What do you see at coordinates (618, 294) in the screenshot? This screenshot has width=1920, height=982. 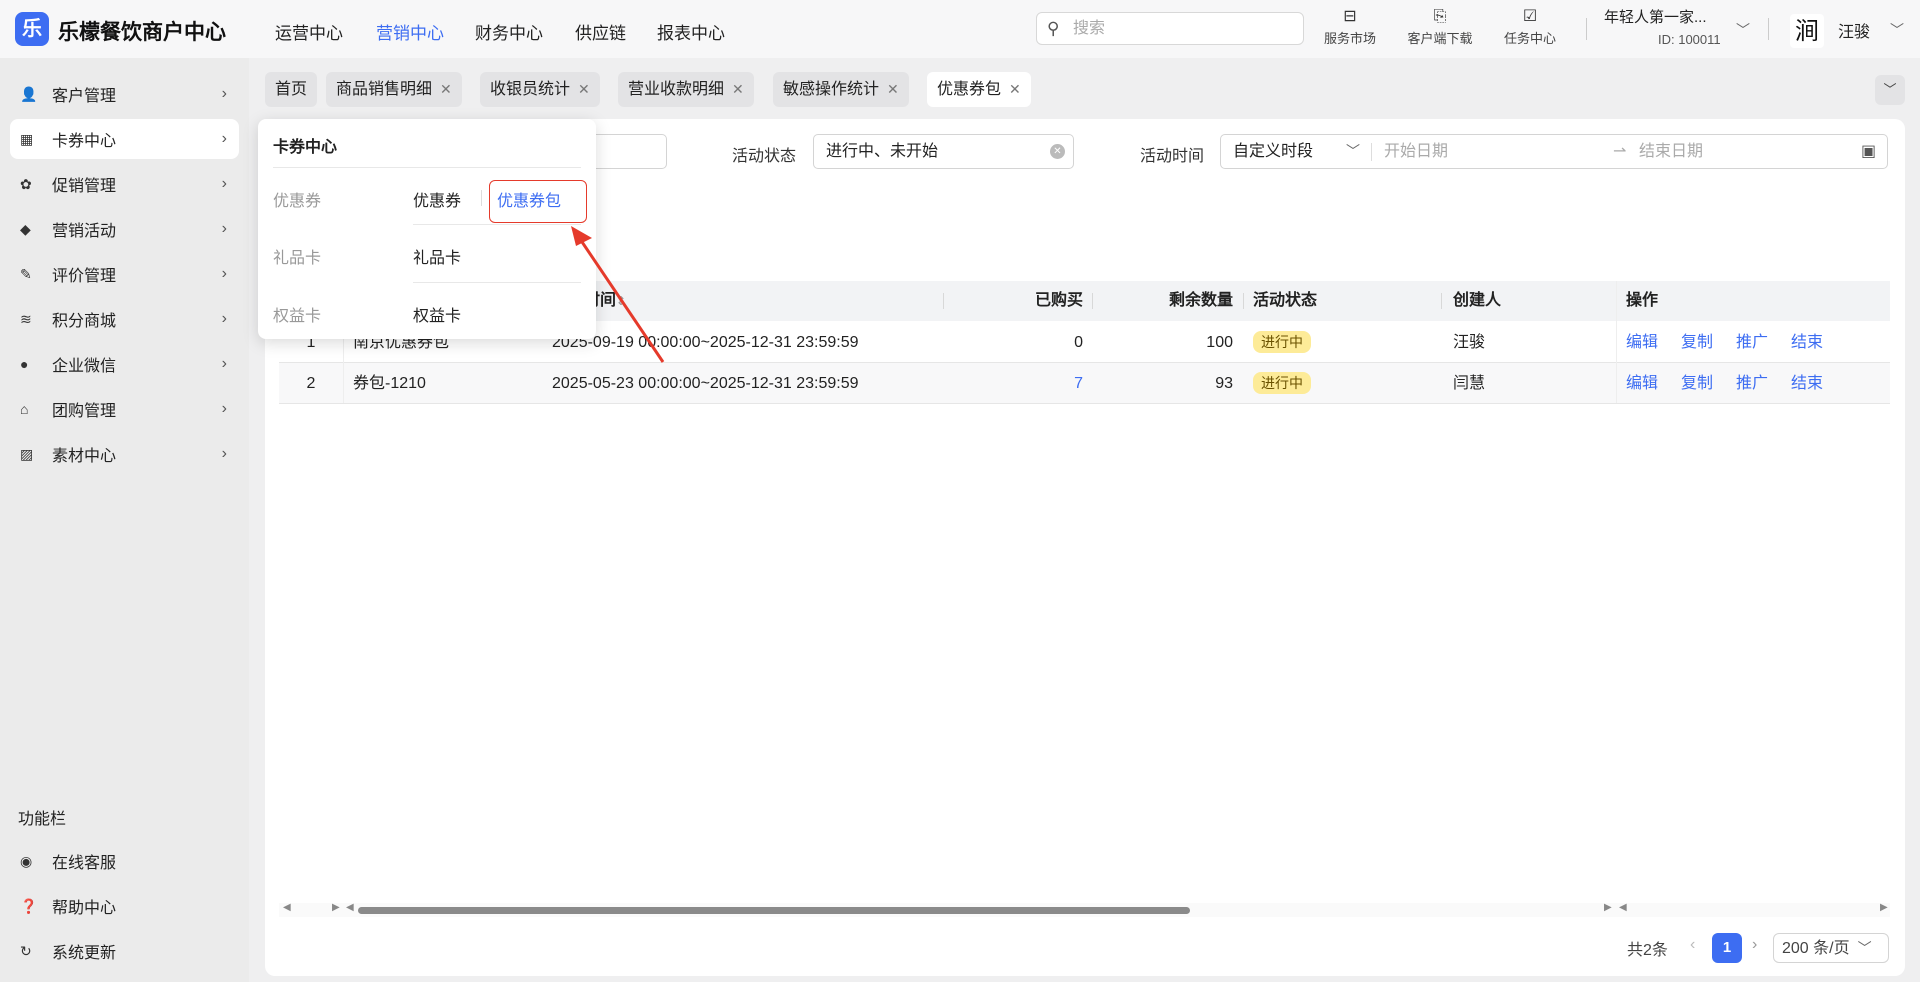 I see `annotation-arrow` at bounding box center [618, 294].